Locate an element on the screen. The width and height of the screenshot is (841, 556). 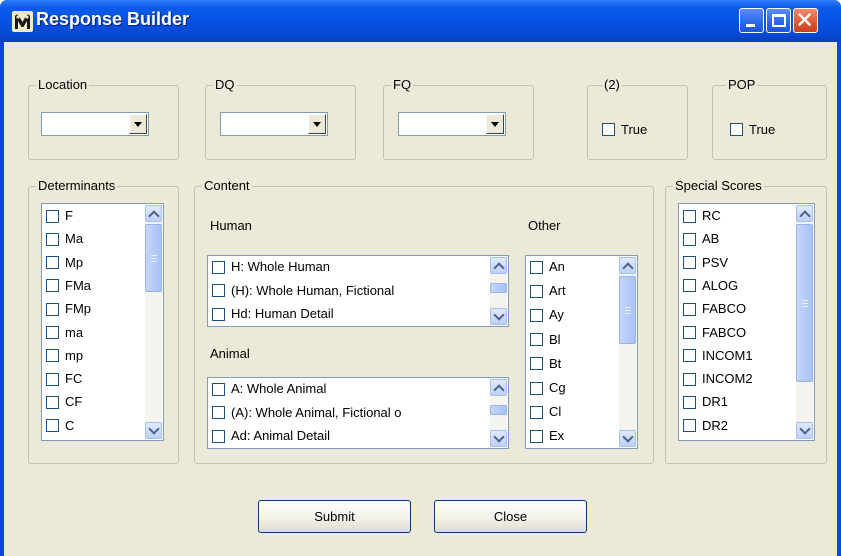
other-listbox: Ex Cl Cg Bt Bl Ay Art An is located at coordinates (581, 352).